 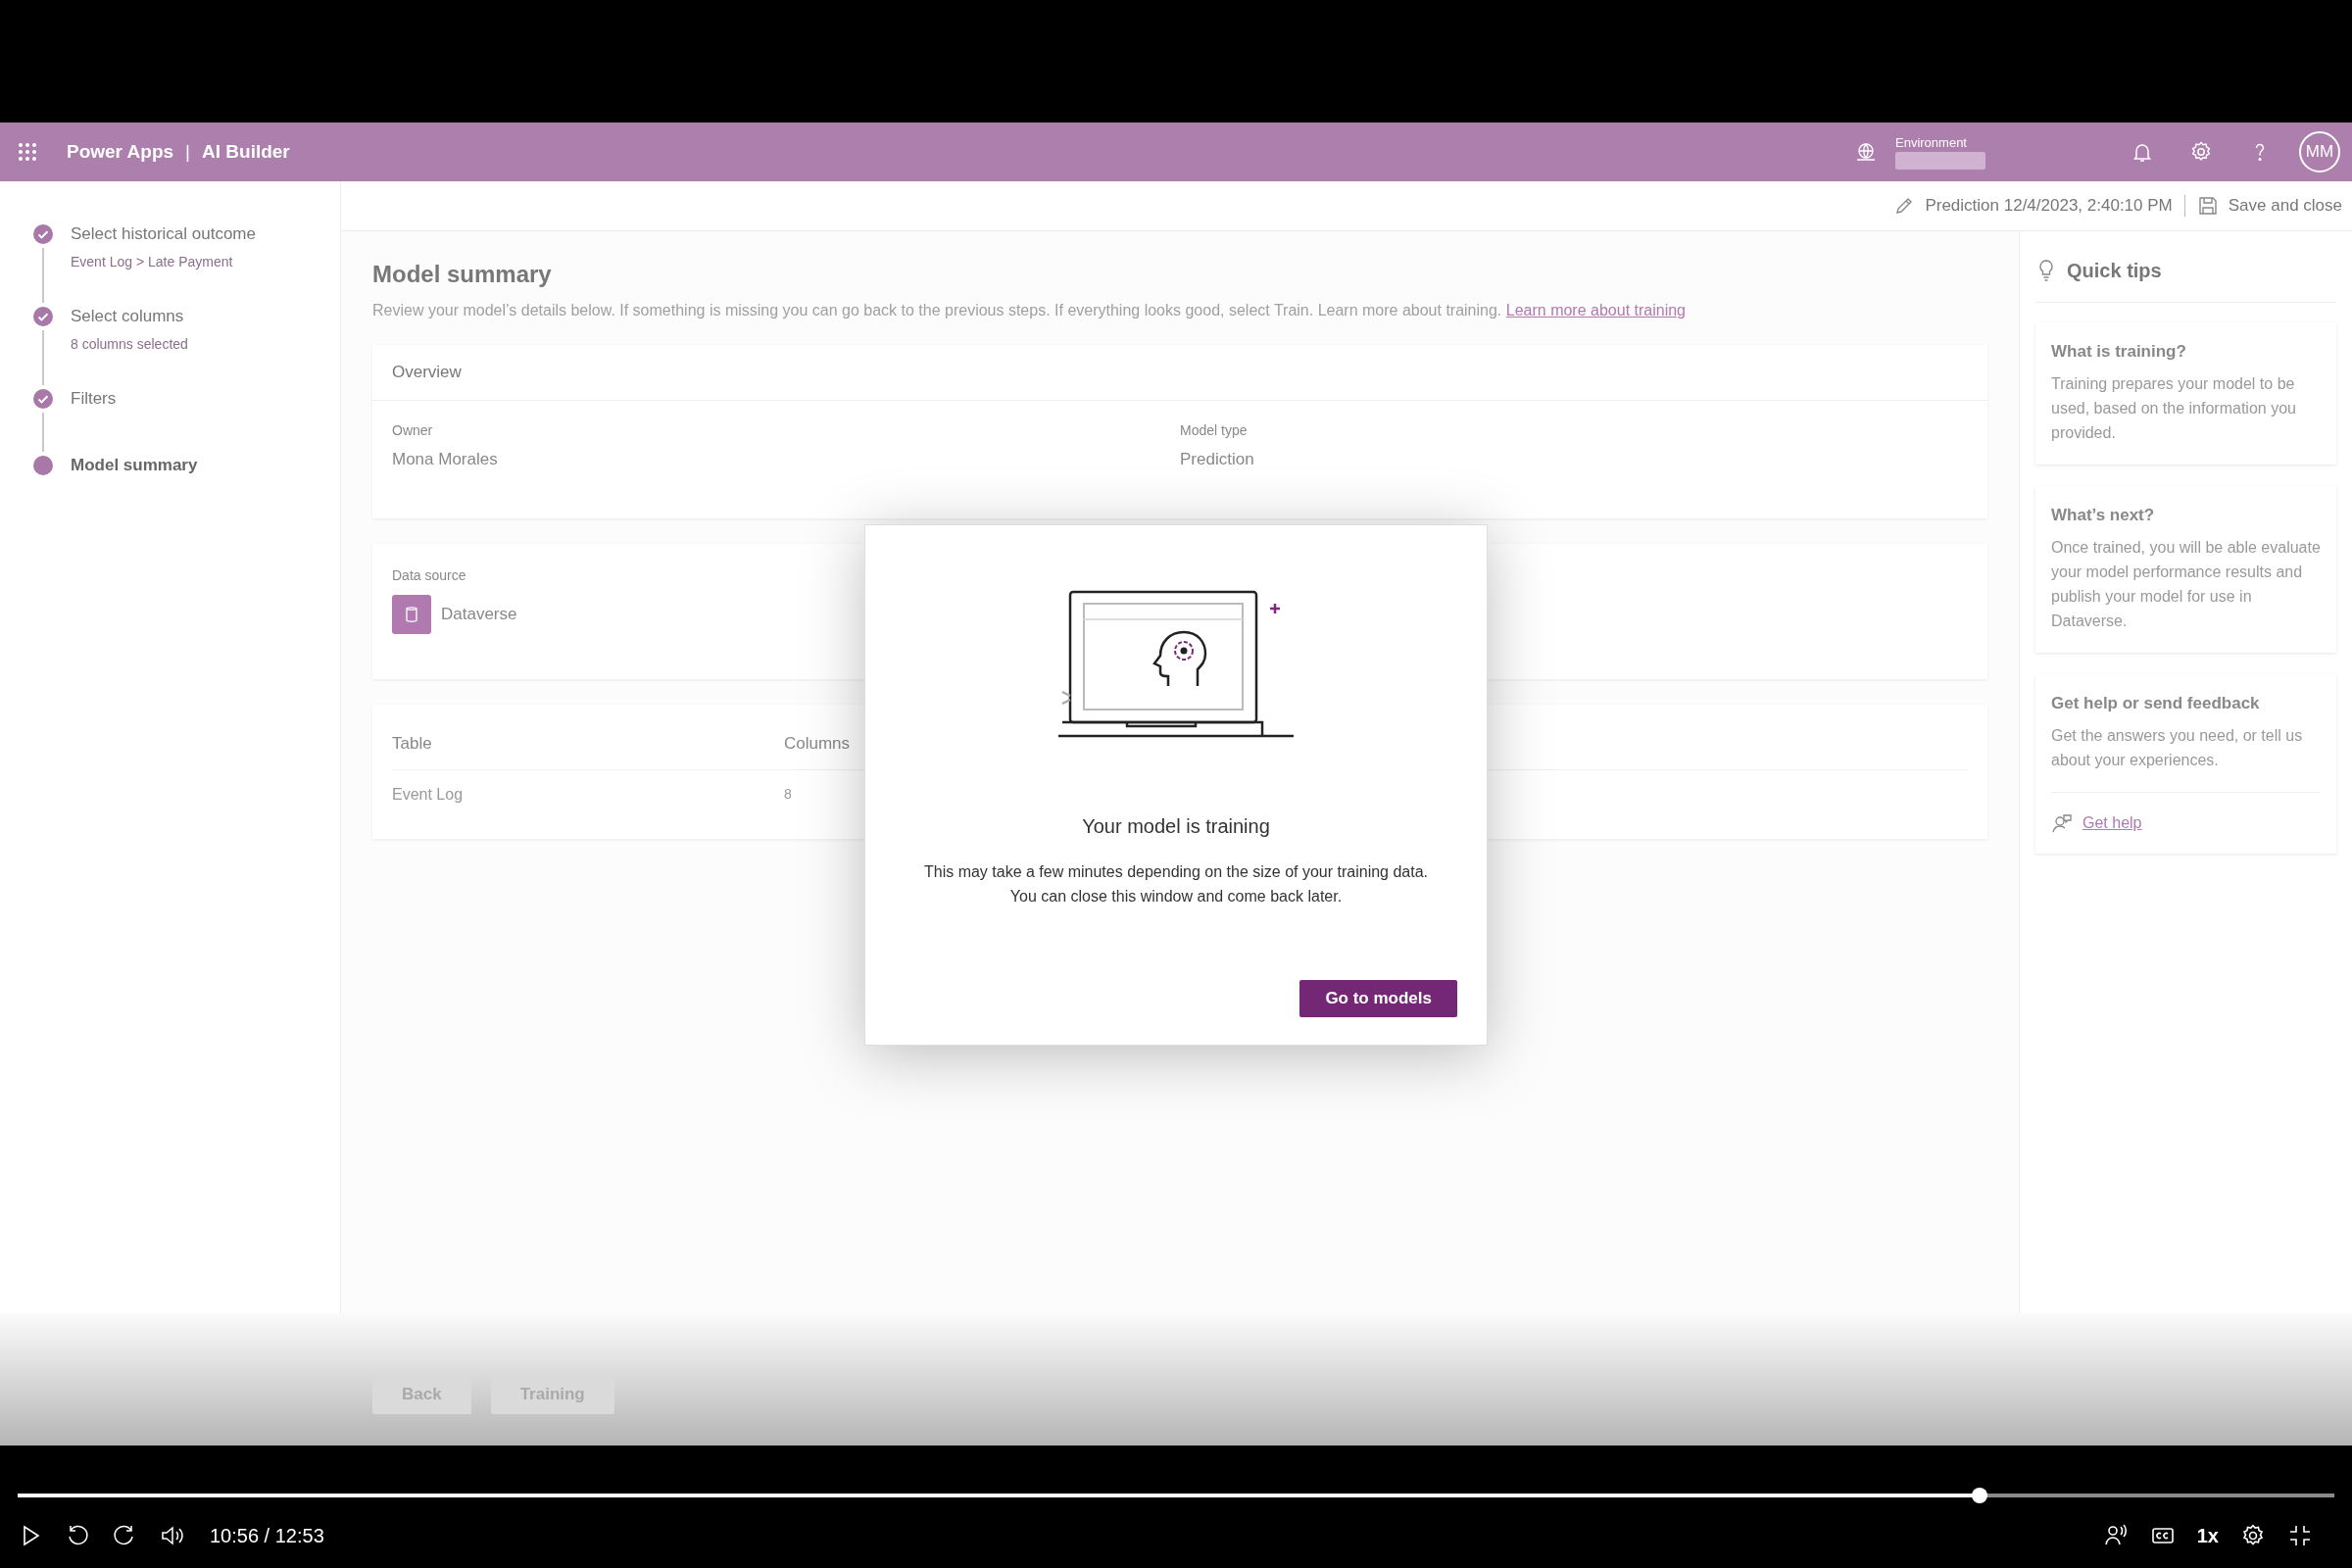 What do you see at coordinates (2177, 748) in the screenshot?
I see `tip-text: Get the answers you need, or tell us about your experiences.` at bounding box center [2177, 748].